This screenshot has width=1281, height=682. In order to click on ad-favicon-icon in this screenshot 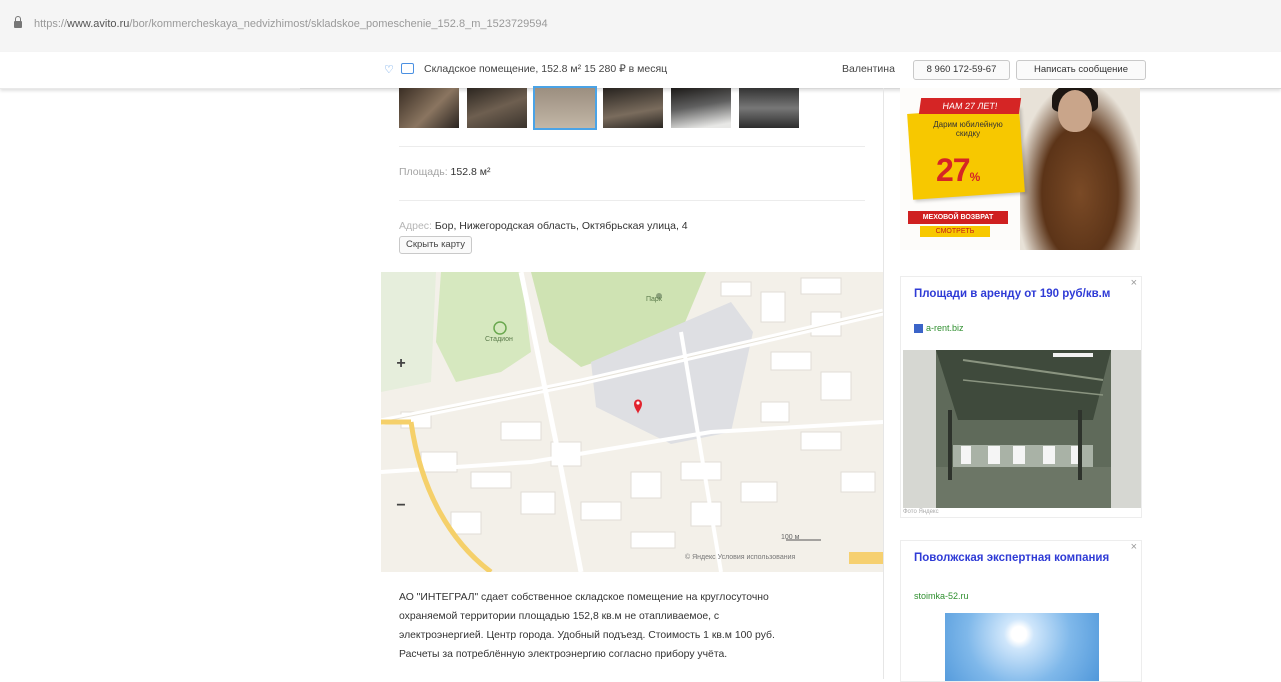, I will do `click(918, 329)`.